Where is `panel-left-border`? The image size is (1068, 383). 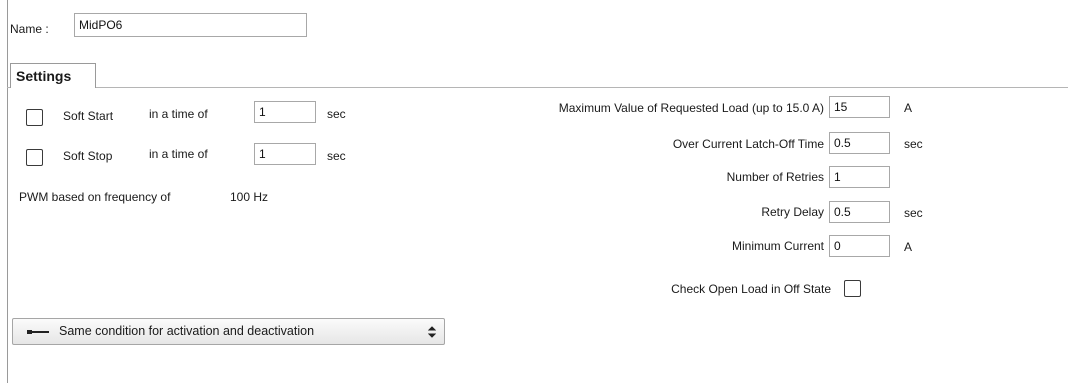
panel-left-border is located at coordinates (7, 191).